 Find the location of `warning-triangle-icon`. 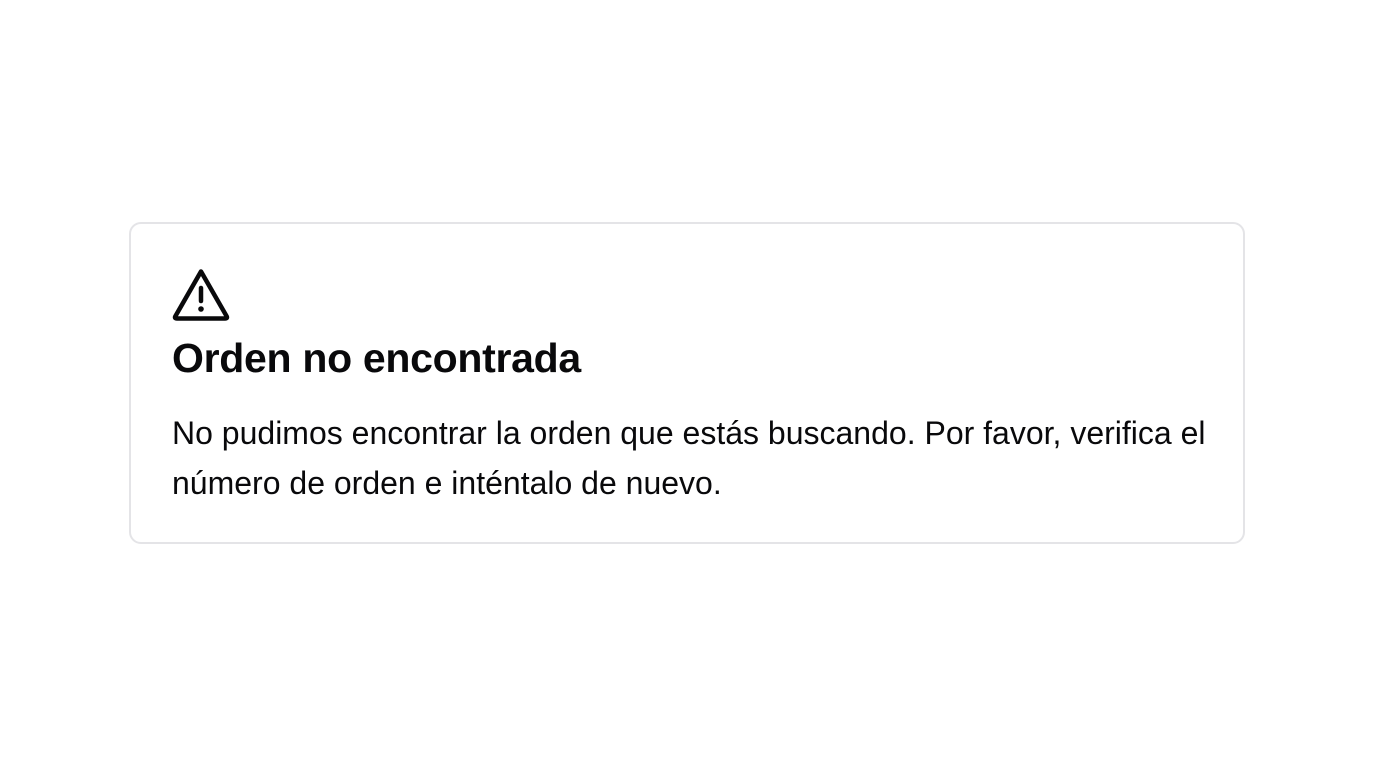

warning-triangle-icon is located at coordinates (201, 295).